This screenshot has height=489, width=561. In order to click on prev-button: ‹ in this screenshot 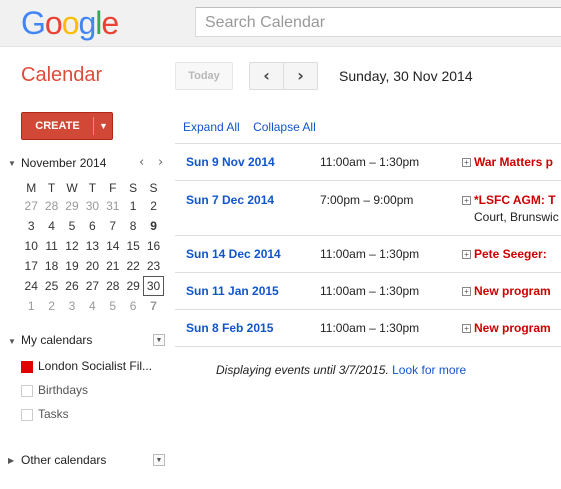, I will do `click(266, 76)`.